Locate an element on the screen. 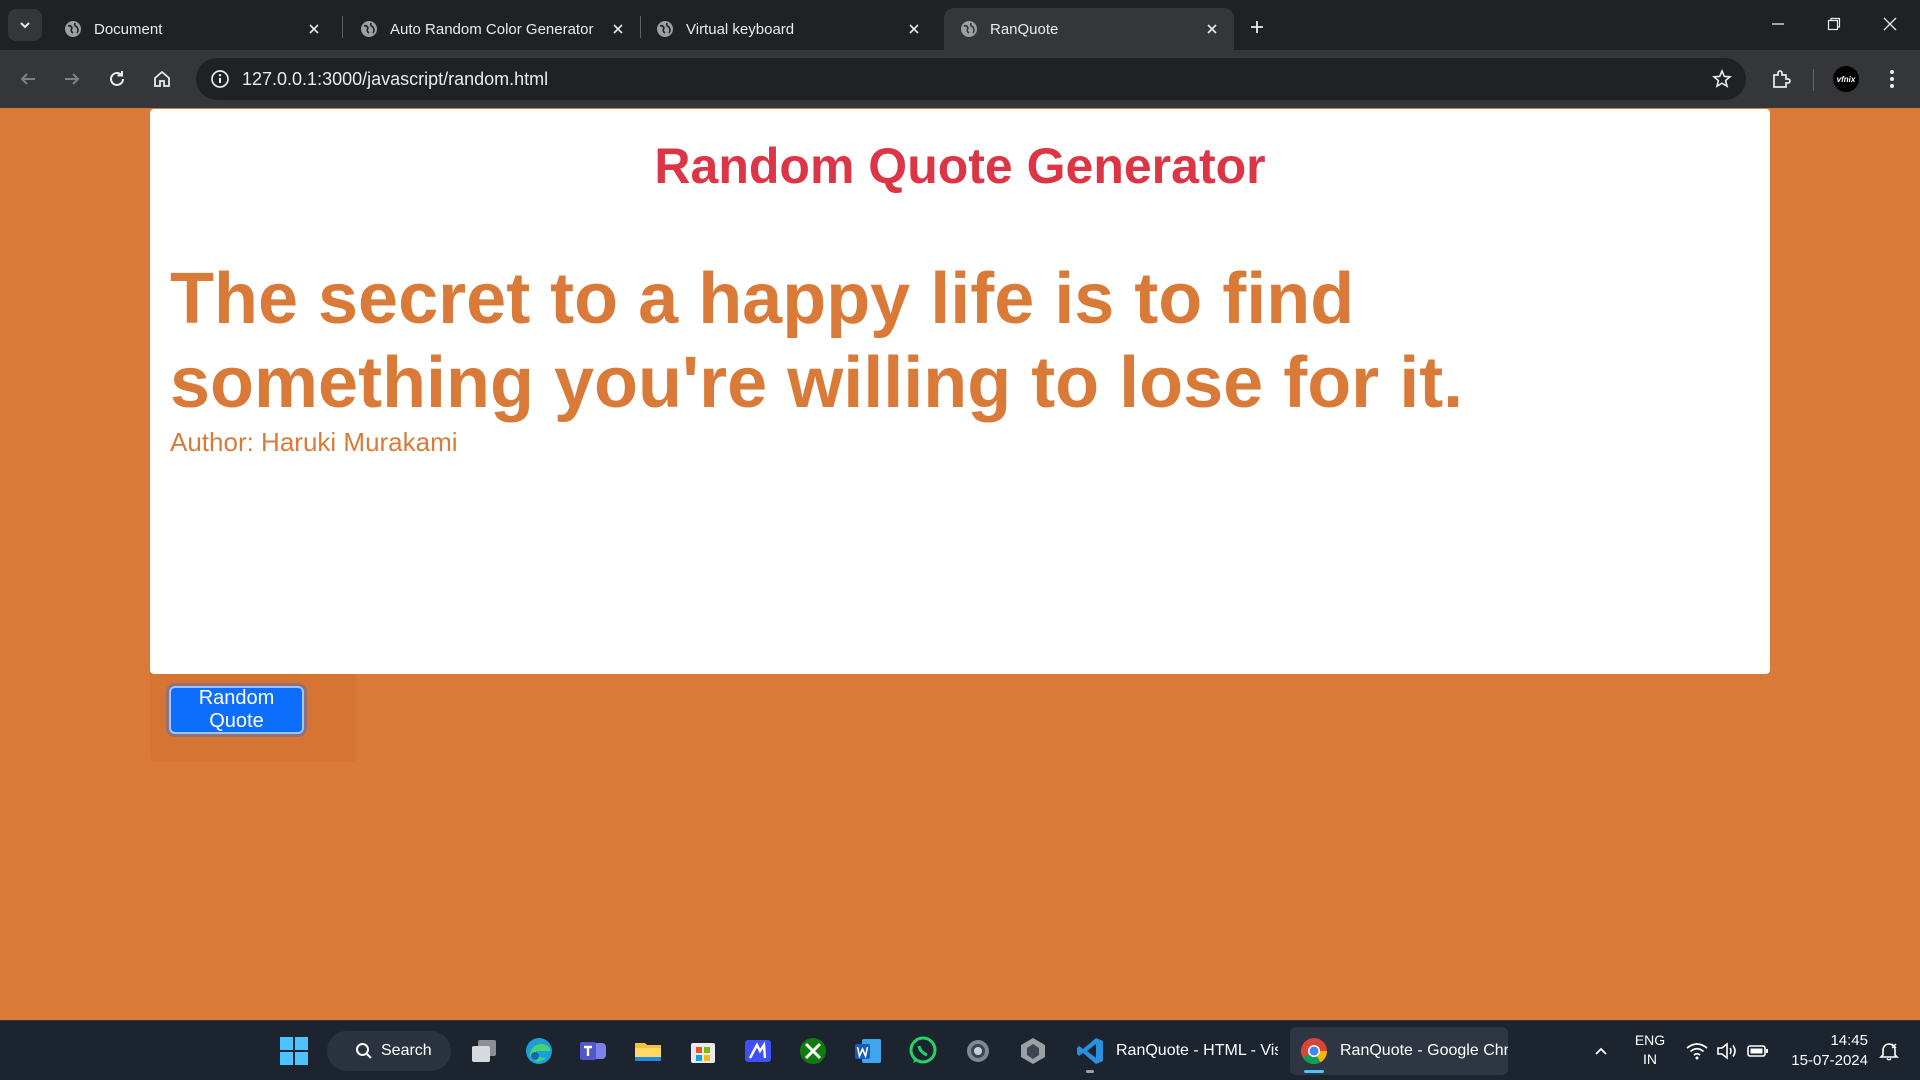 The height and width of the screenshot is (1080, 1920). wifi-icon is located at coordinates (1697, 1050).